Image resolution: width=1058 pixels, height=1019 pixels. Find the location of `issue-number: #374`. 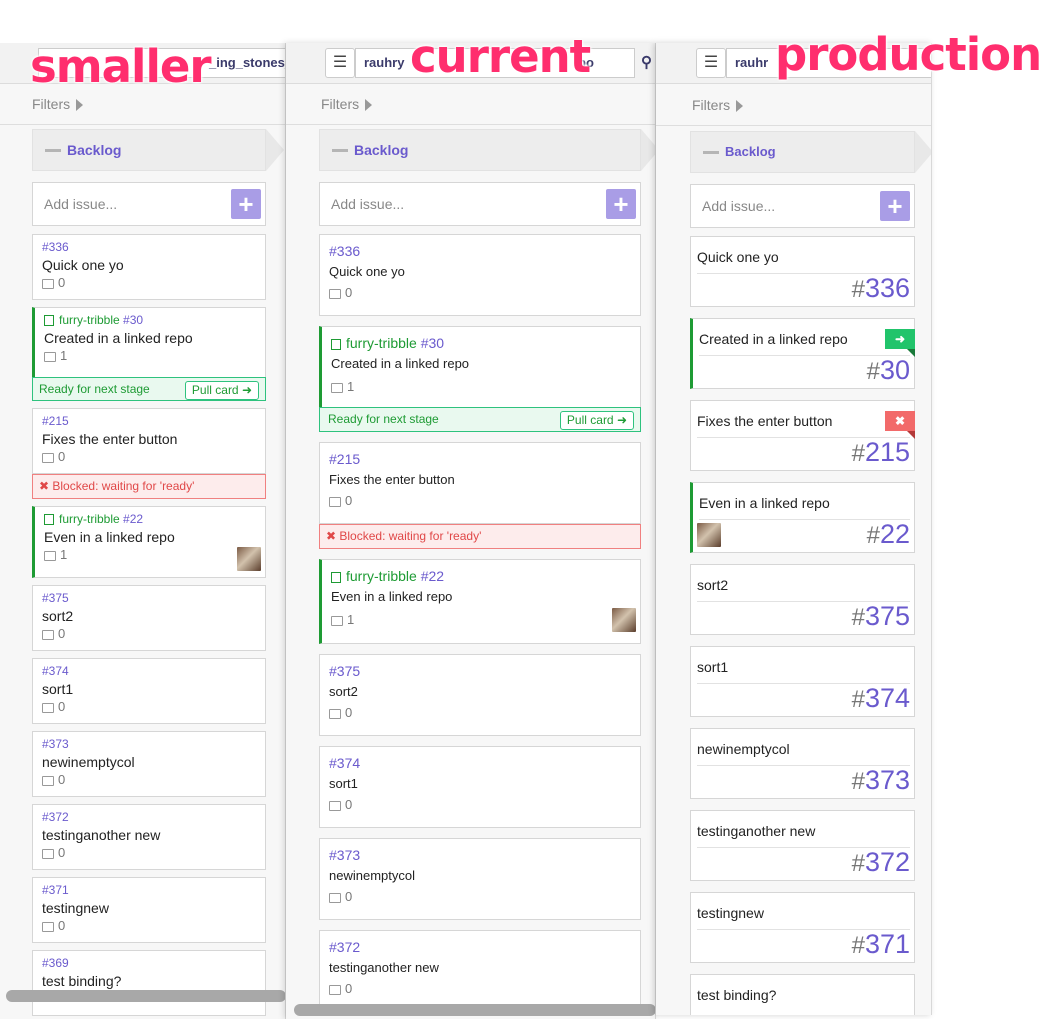

issue-number: #374 is located at coordinates (55, 671).